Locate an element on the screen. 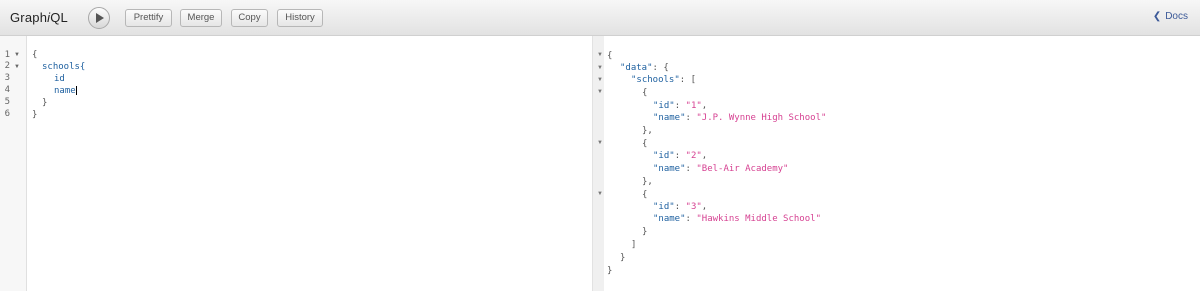 This screenshot has height=291, width=1200. docs-button: ❮ Docs is located at coordinates (1170, 16).